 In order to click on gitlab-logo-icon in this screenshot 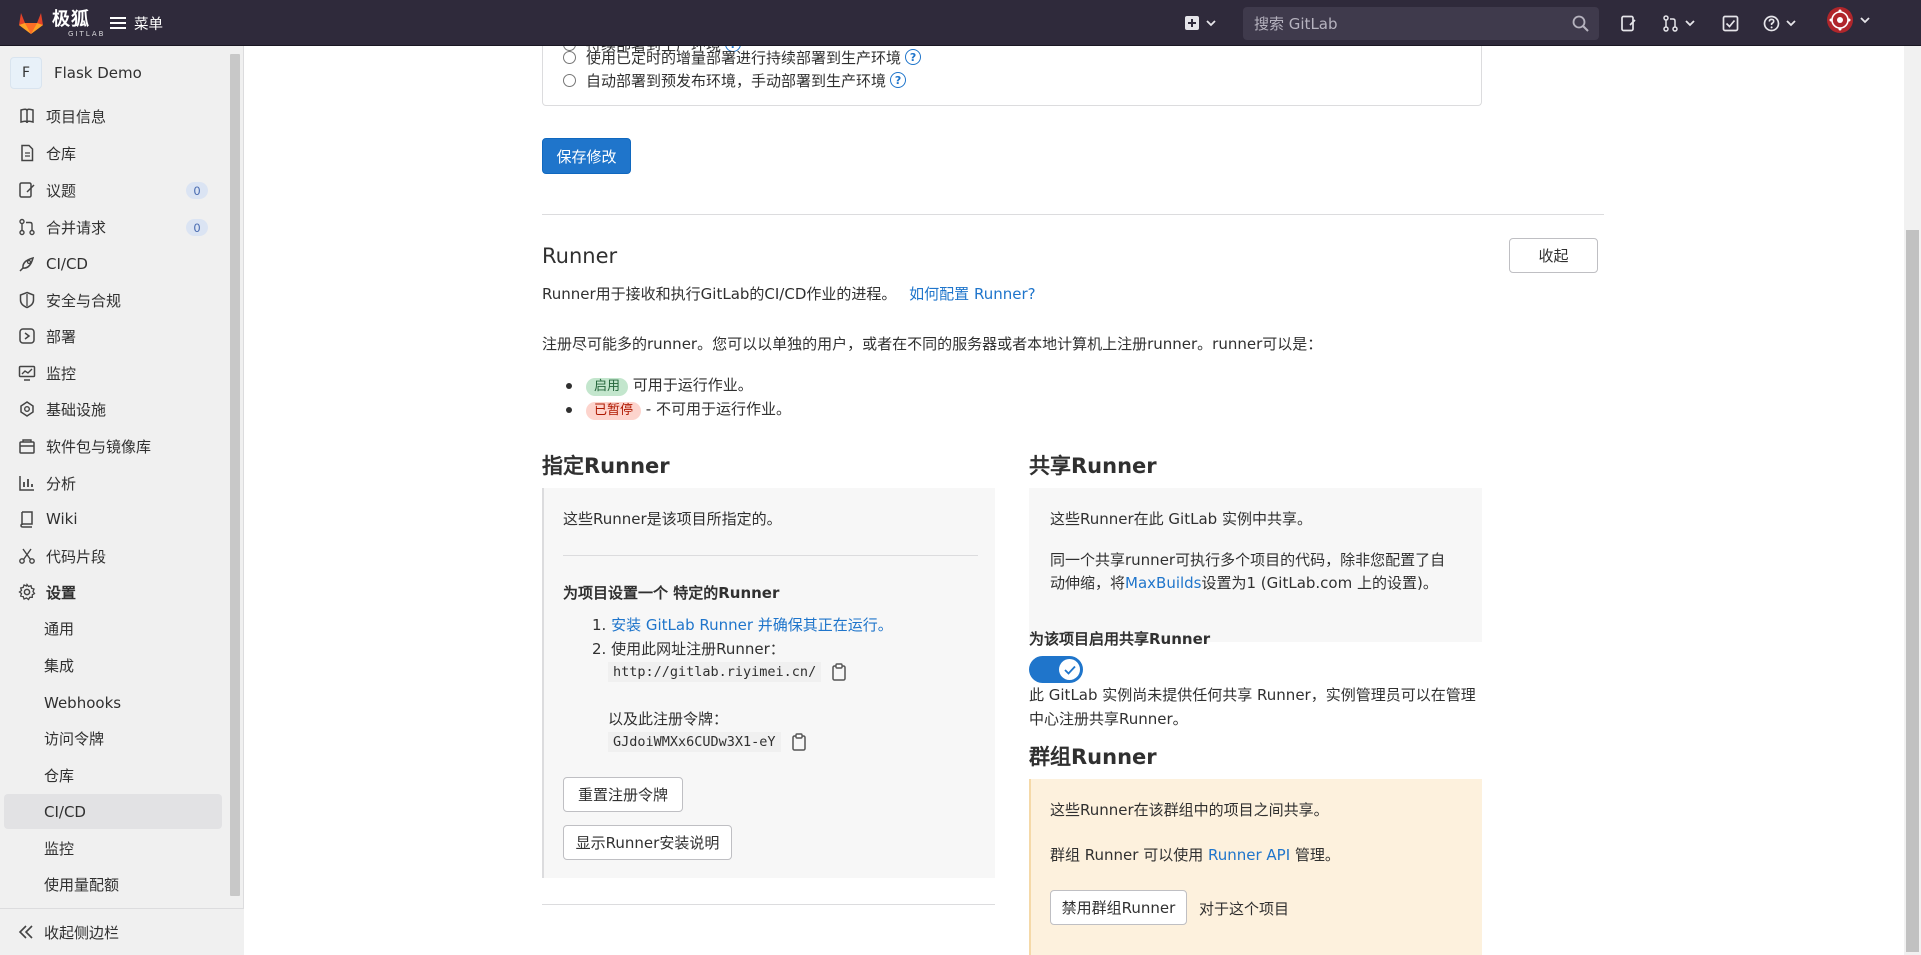, I will do `click(31, 23)`.